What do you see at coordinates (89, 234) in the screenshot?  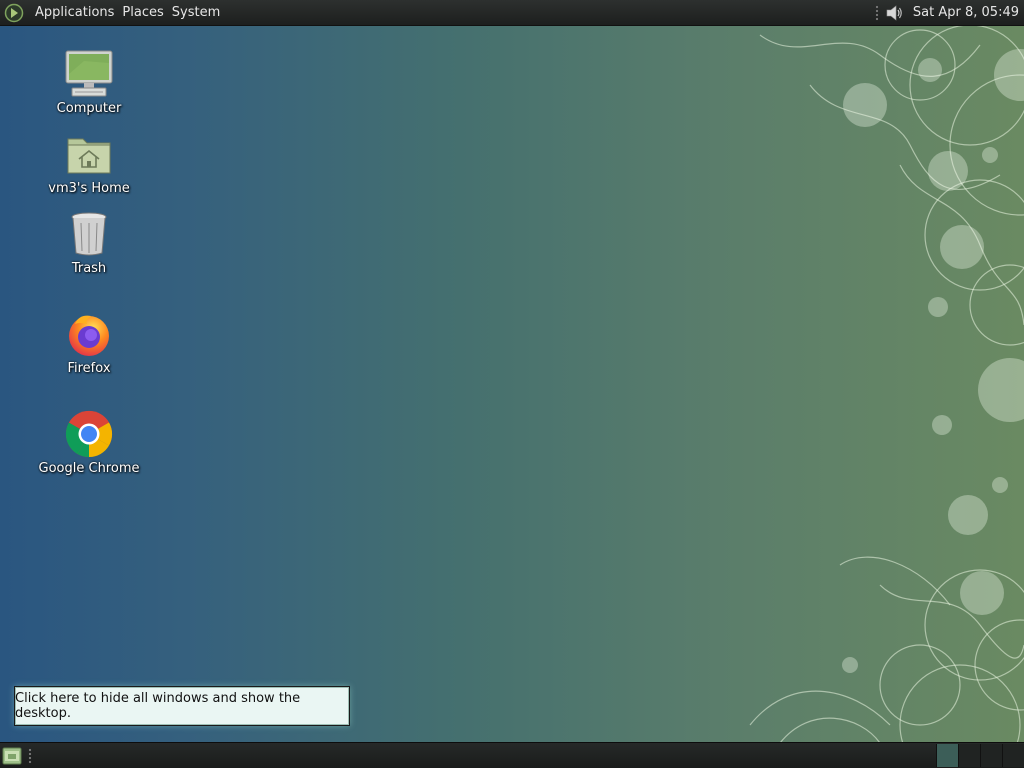 I see `trash-icon` at bounding box center [89, 234].